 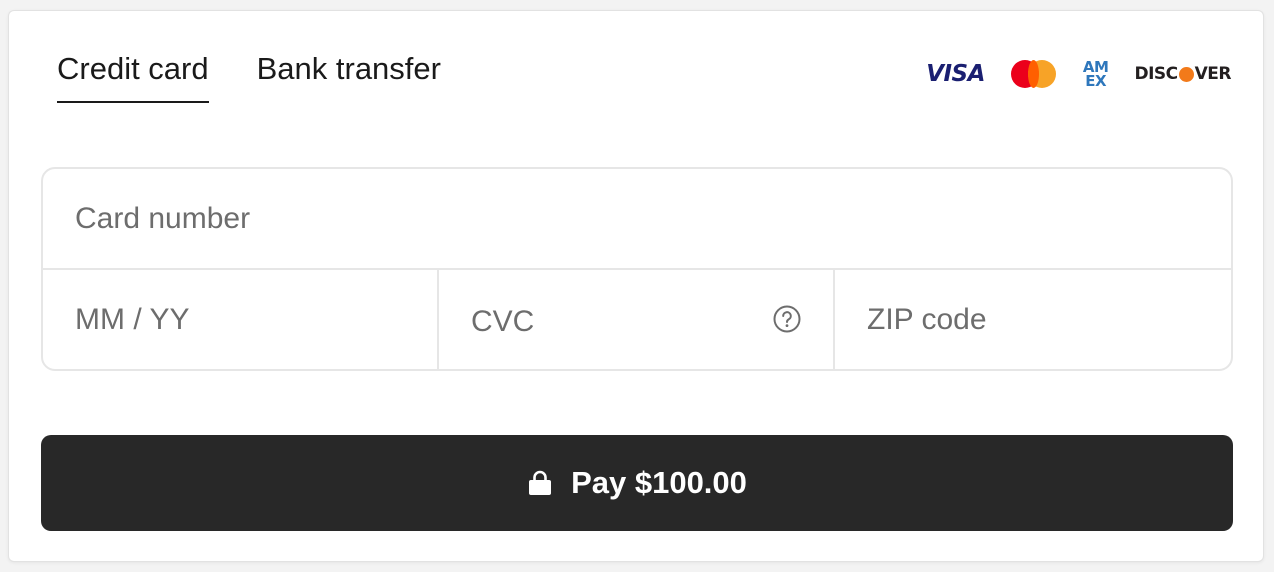 What do you see at coordinates (955, 74) in the screenshot?
I see `visa-logo: VISA` at bounding box center [955, 74].